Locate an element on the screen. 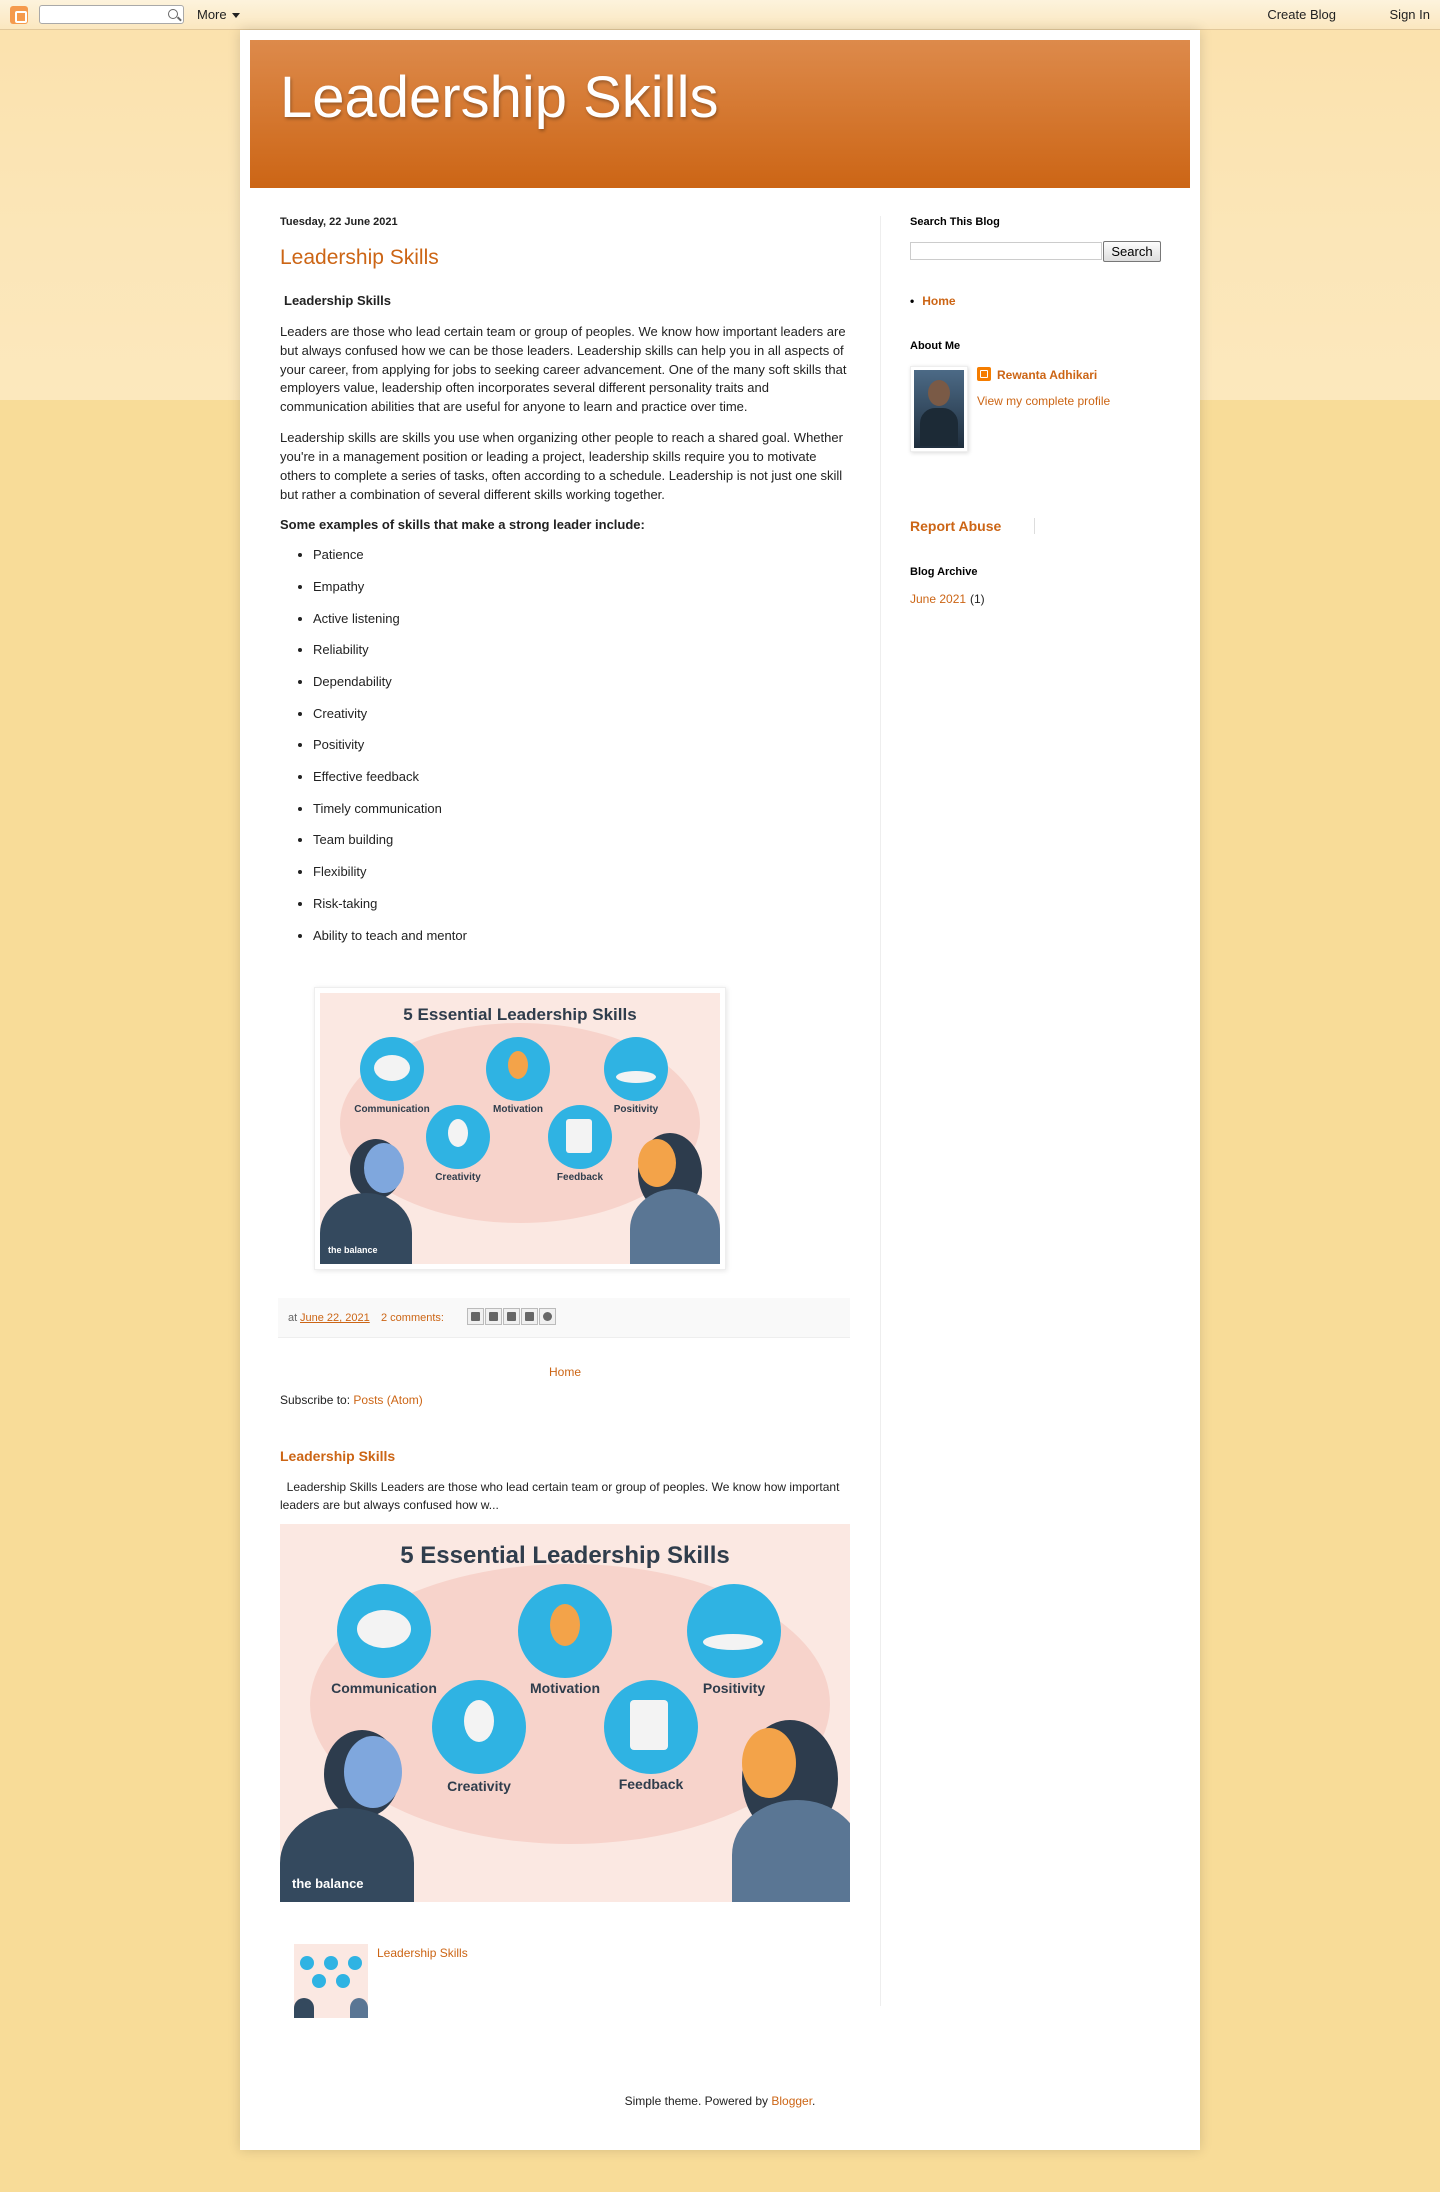 This screenshot has height=2192, width=1440. more-label: More is located at coordinates (212, 14).